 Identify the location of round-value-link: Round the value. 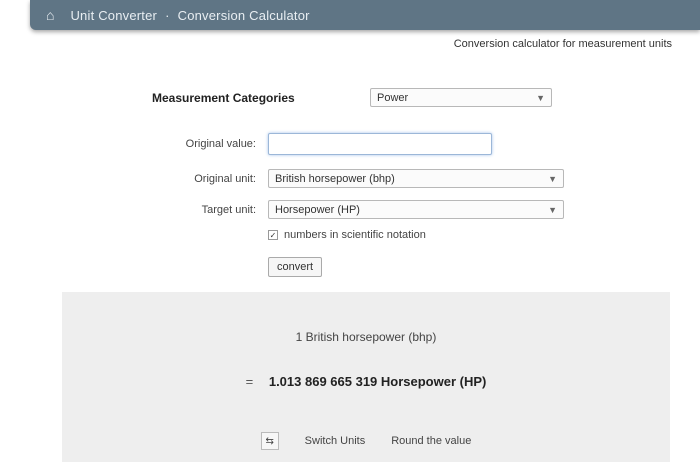
(431, 441).